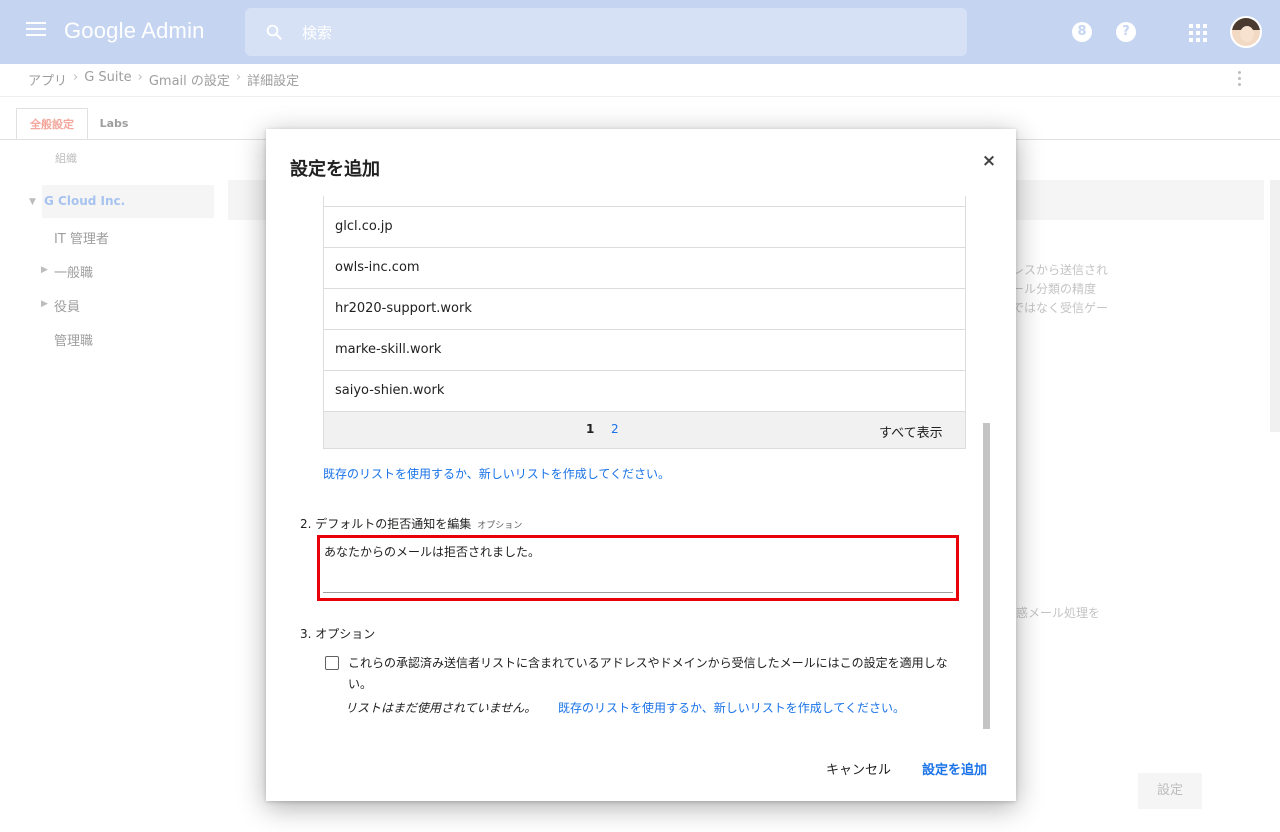 Image resolution: width=1280 pixels, height=832 pixels. What do you see at coordinates (989, 161) in the screenshot?
I see `close-icon: ×` at bounding box center [989, 161].